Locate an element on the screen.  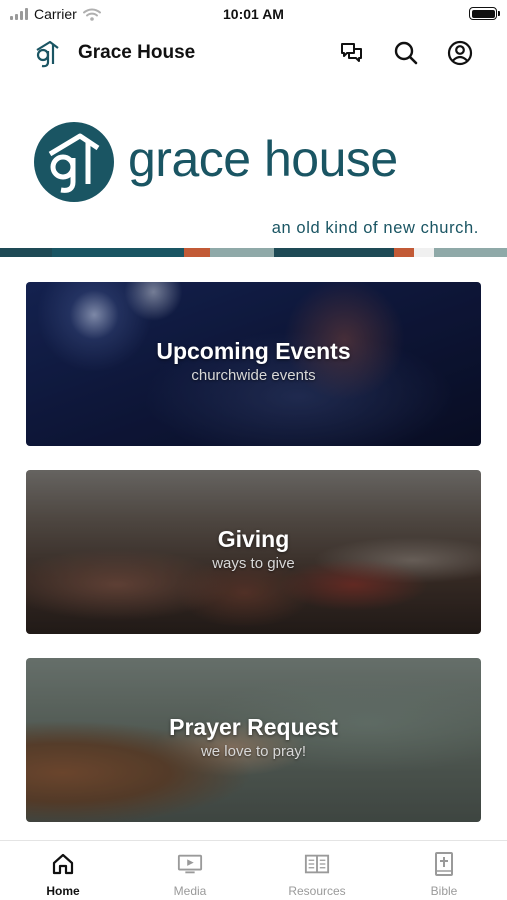
app-header: Grace House is located at coordinates (253, 53).